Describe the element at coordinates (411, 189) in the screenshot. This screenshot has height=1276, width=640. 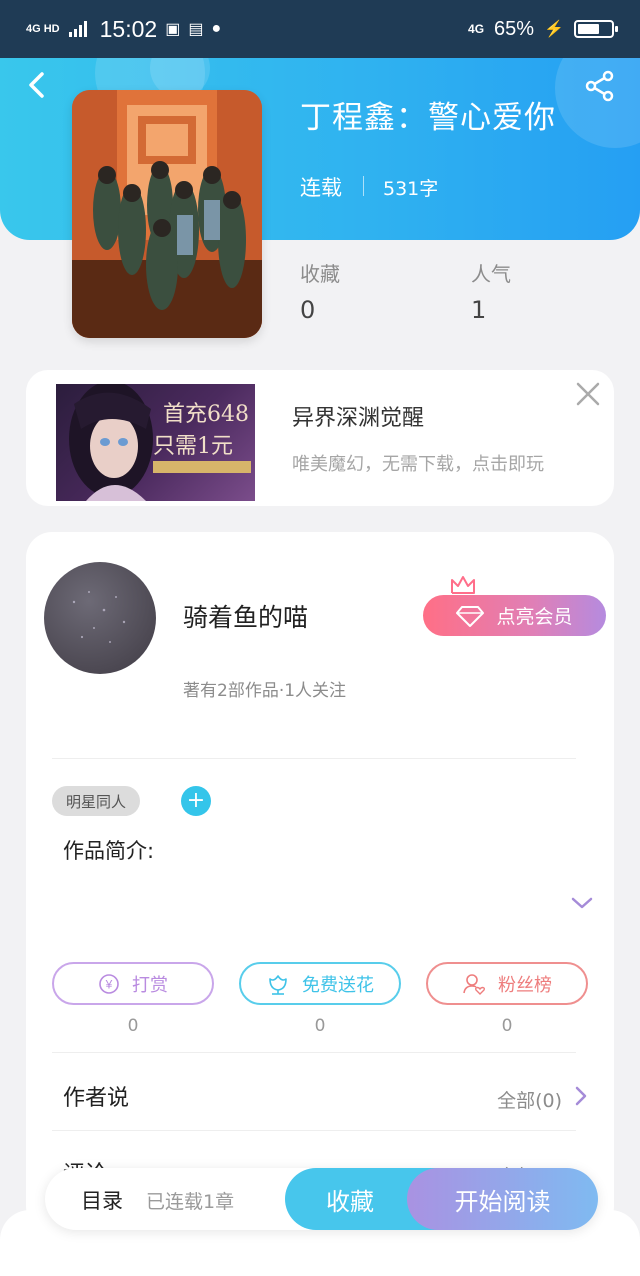
I see `word-count: 531字` at that location.